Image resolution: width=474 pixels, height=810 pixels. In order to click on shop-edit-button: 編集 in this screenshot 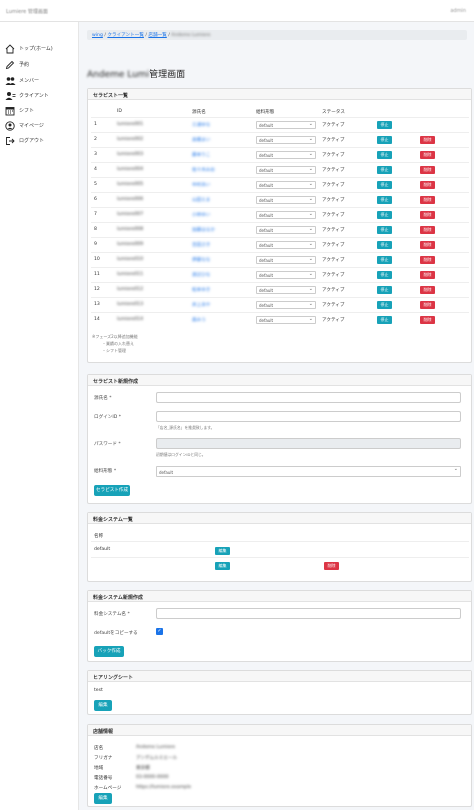, I will do `click(103, 798)`.